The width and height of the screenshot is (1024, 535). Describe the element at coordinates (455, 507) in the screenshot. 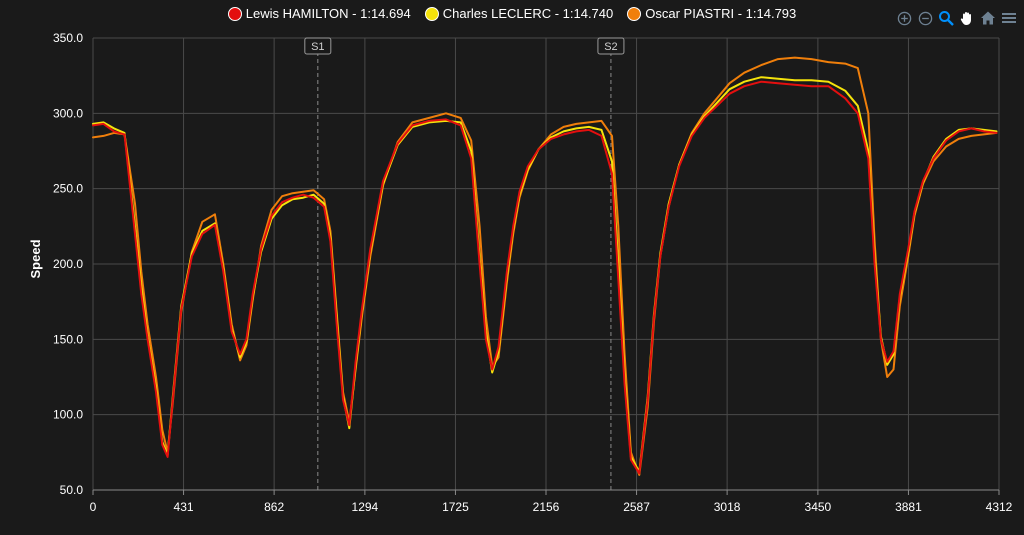

I see `x-tick-label: 1725` at that location.